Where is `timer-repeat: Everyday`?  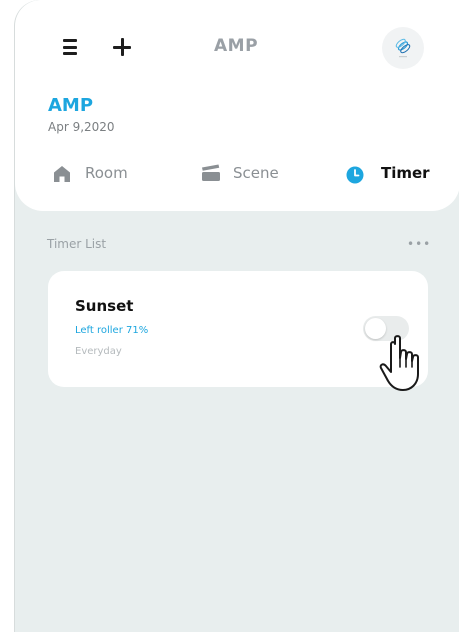
timer-repeat: Everyday is located at coordinates (98, 351).